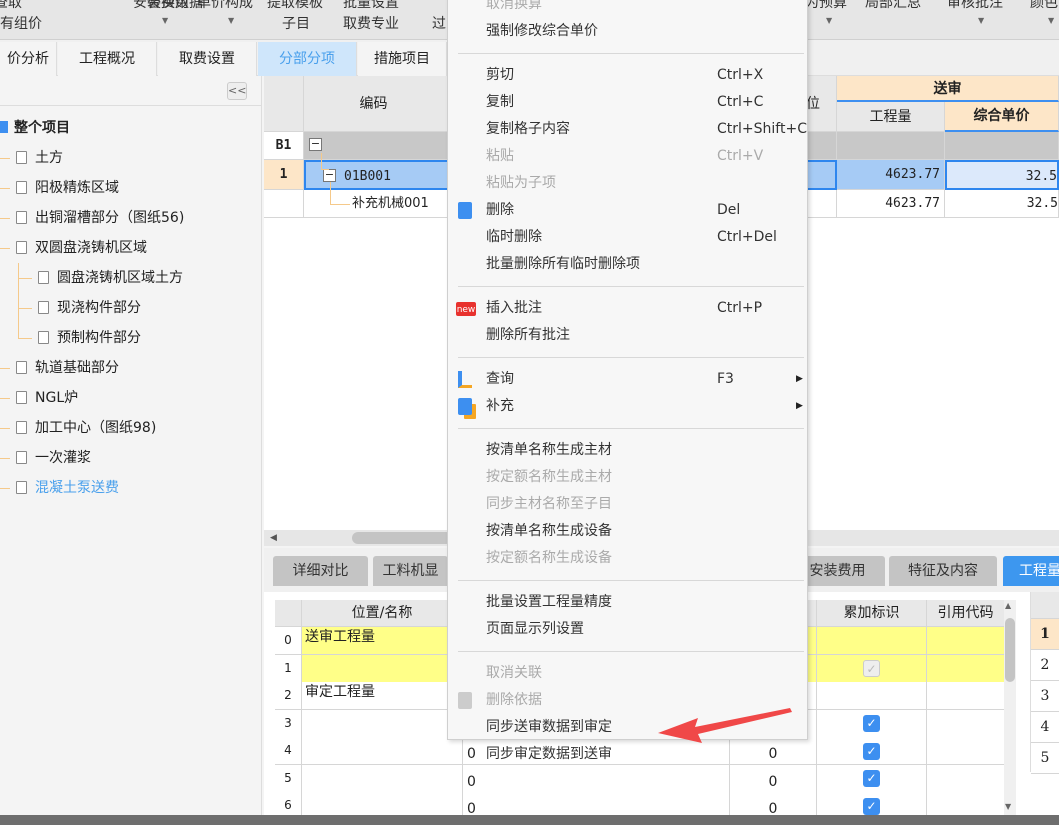 The image size is (1059, 825). I want to click on detail-row-index: 0, so click(288, 641).